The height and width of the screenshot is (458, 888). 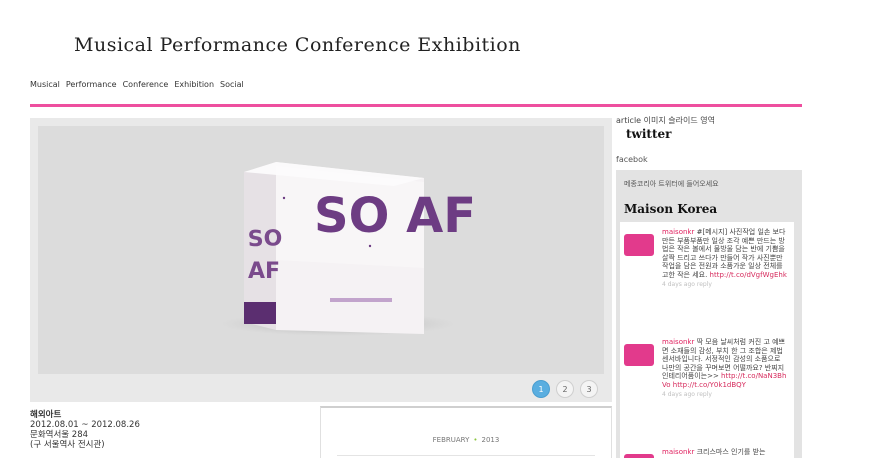 What do you see at coordinates (348, 249) in the screenshot?
I see `soaf-book-cover-image: SO AF SO AF` at bounding box center [348, 249].